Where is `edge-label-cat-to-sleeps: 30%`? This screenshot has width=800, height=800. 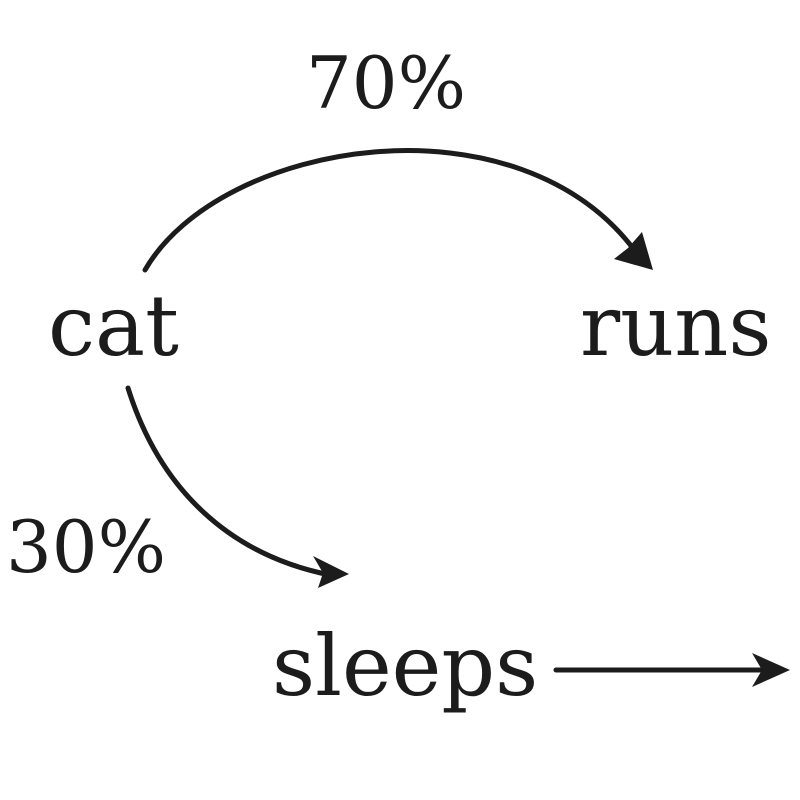
edge-label-cat-to-sleeps: 30% is located at coordinates (86, 547).